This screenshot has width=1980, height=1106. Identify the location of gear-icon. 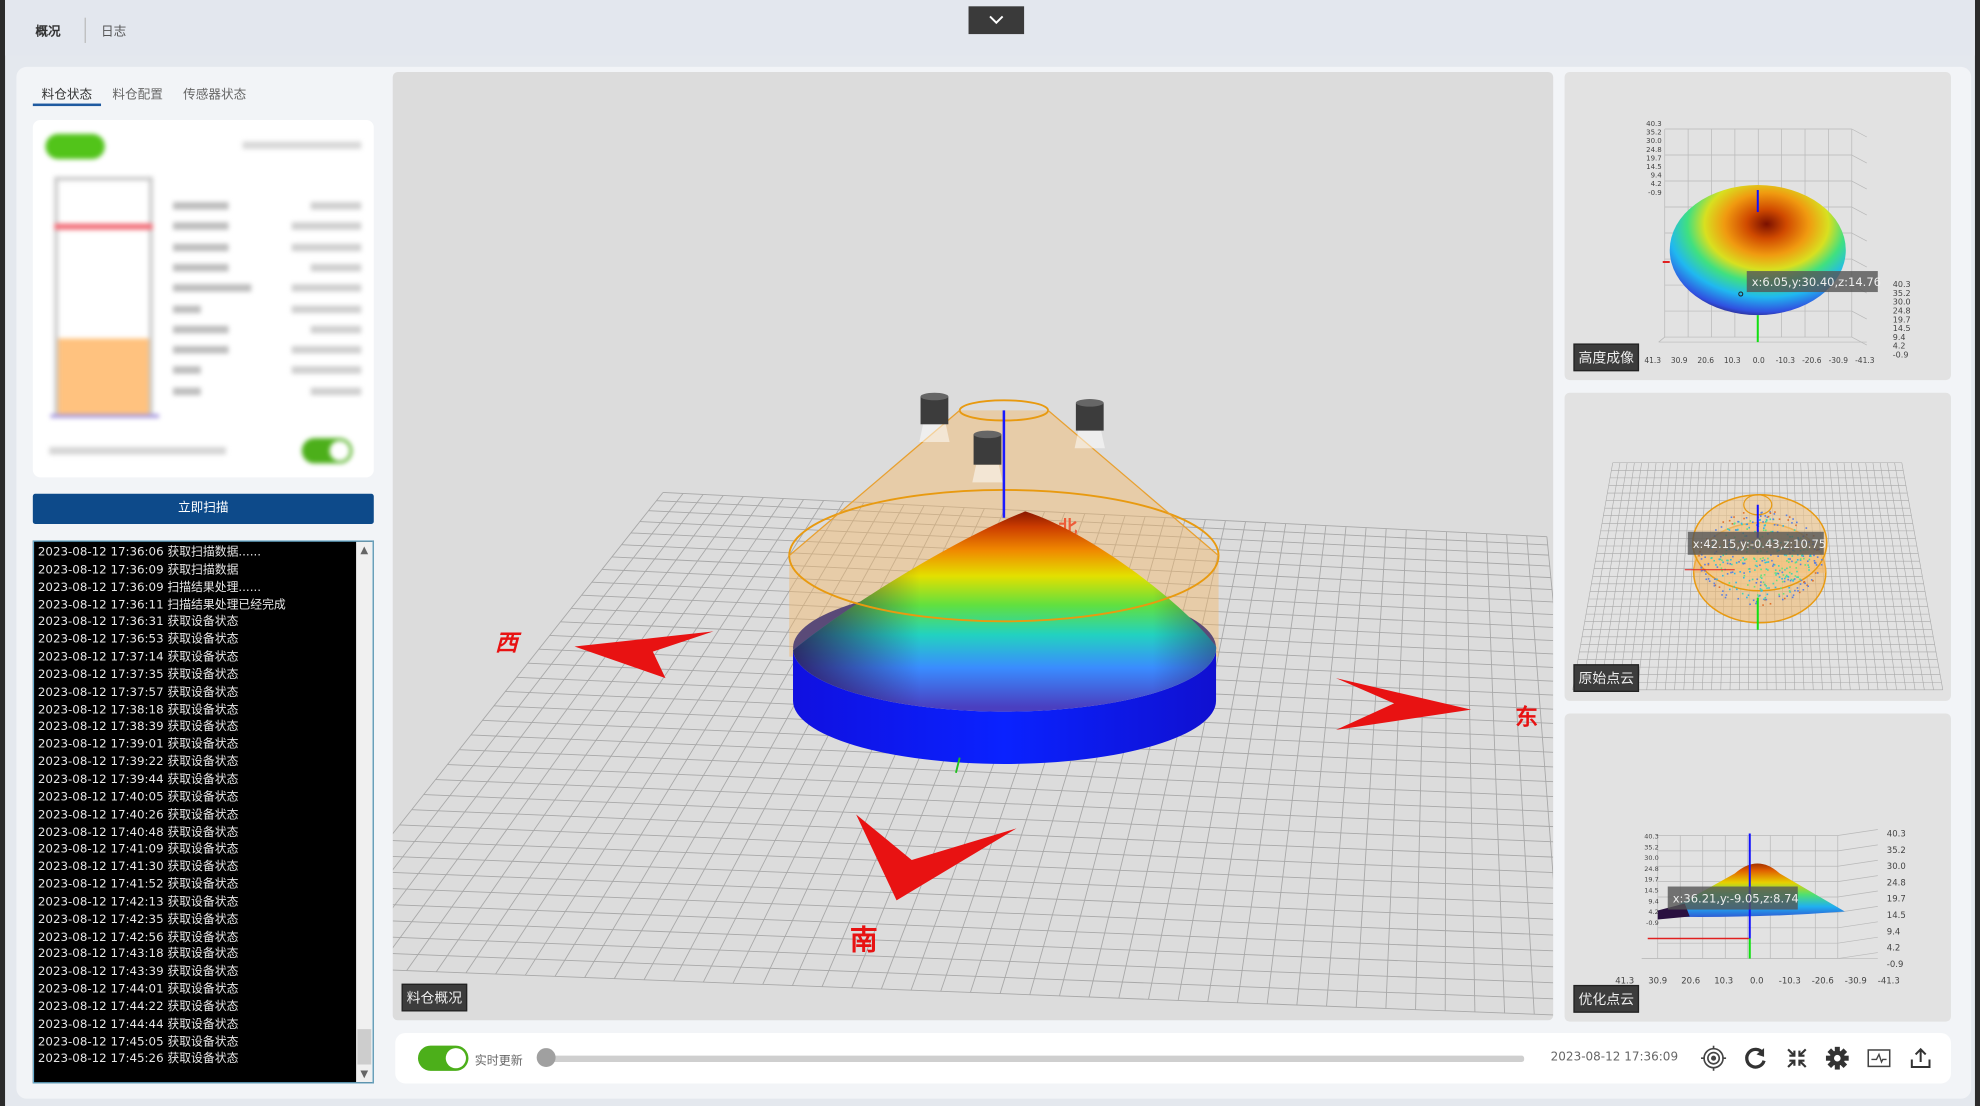
(1837, 1058).